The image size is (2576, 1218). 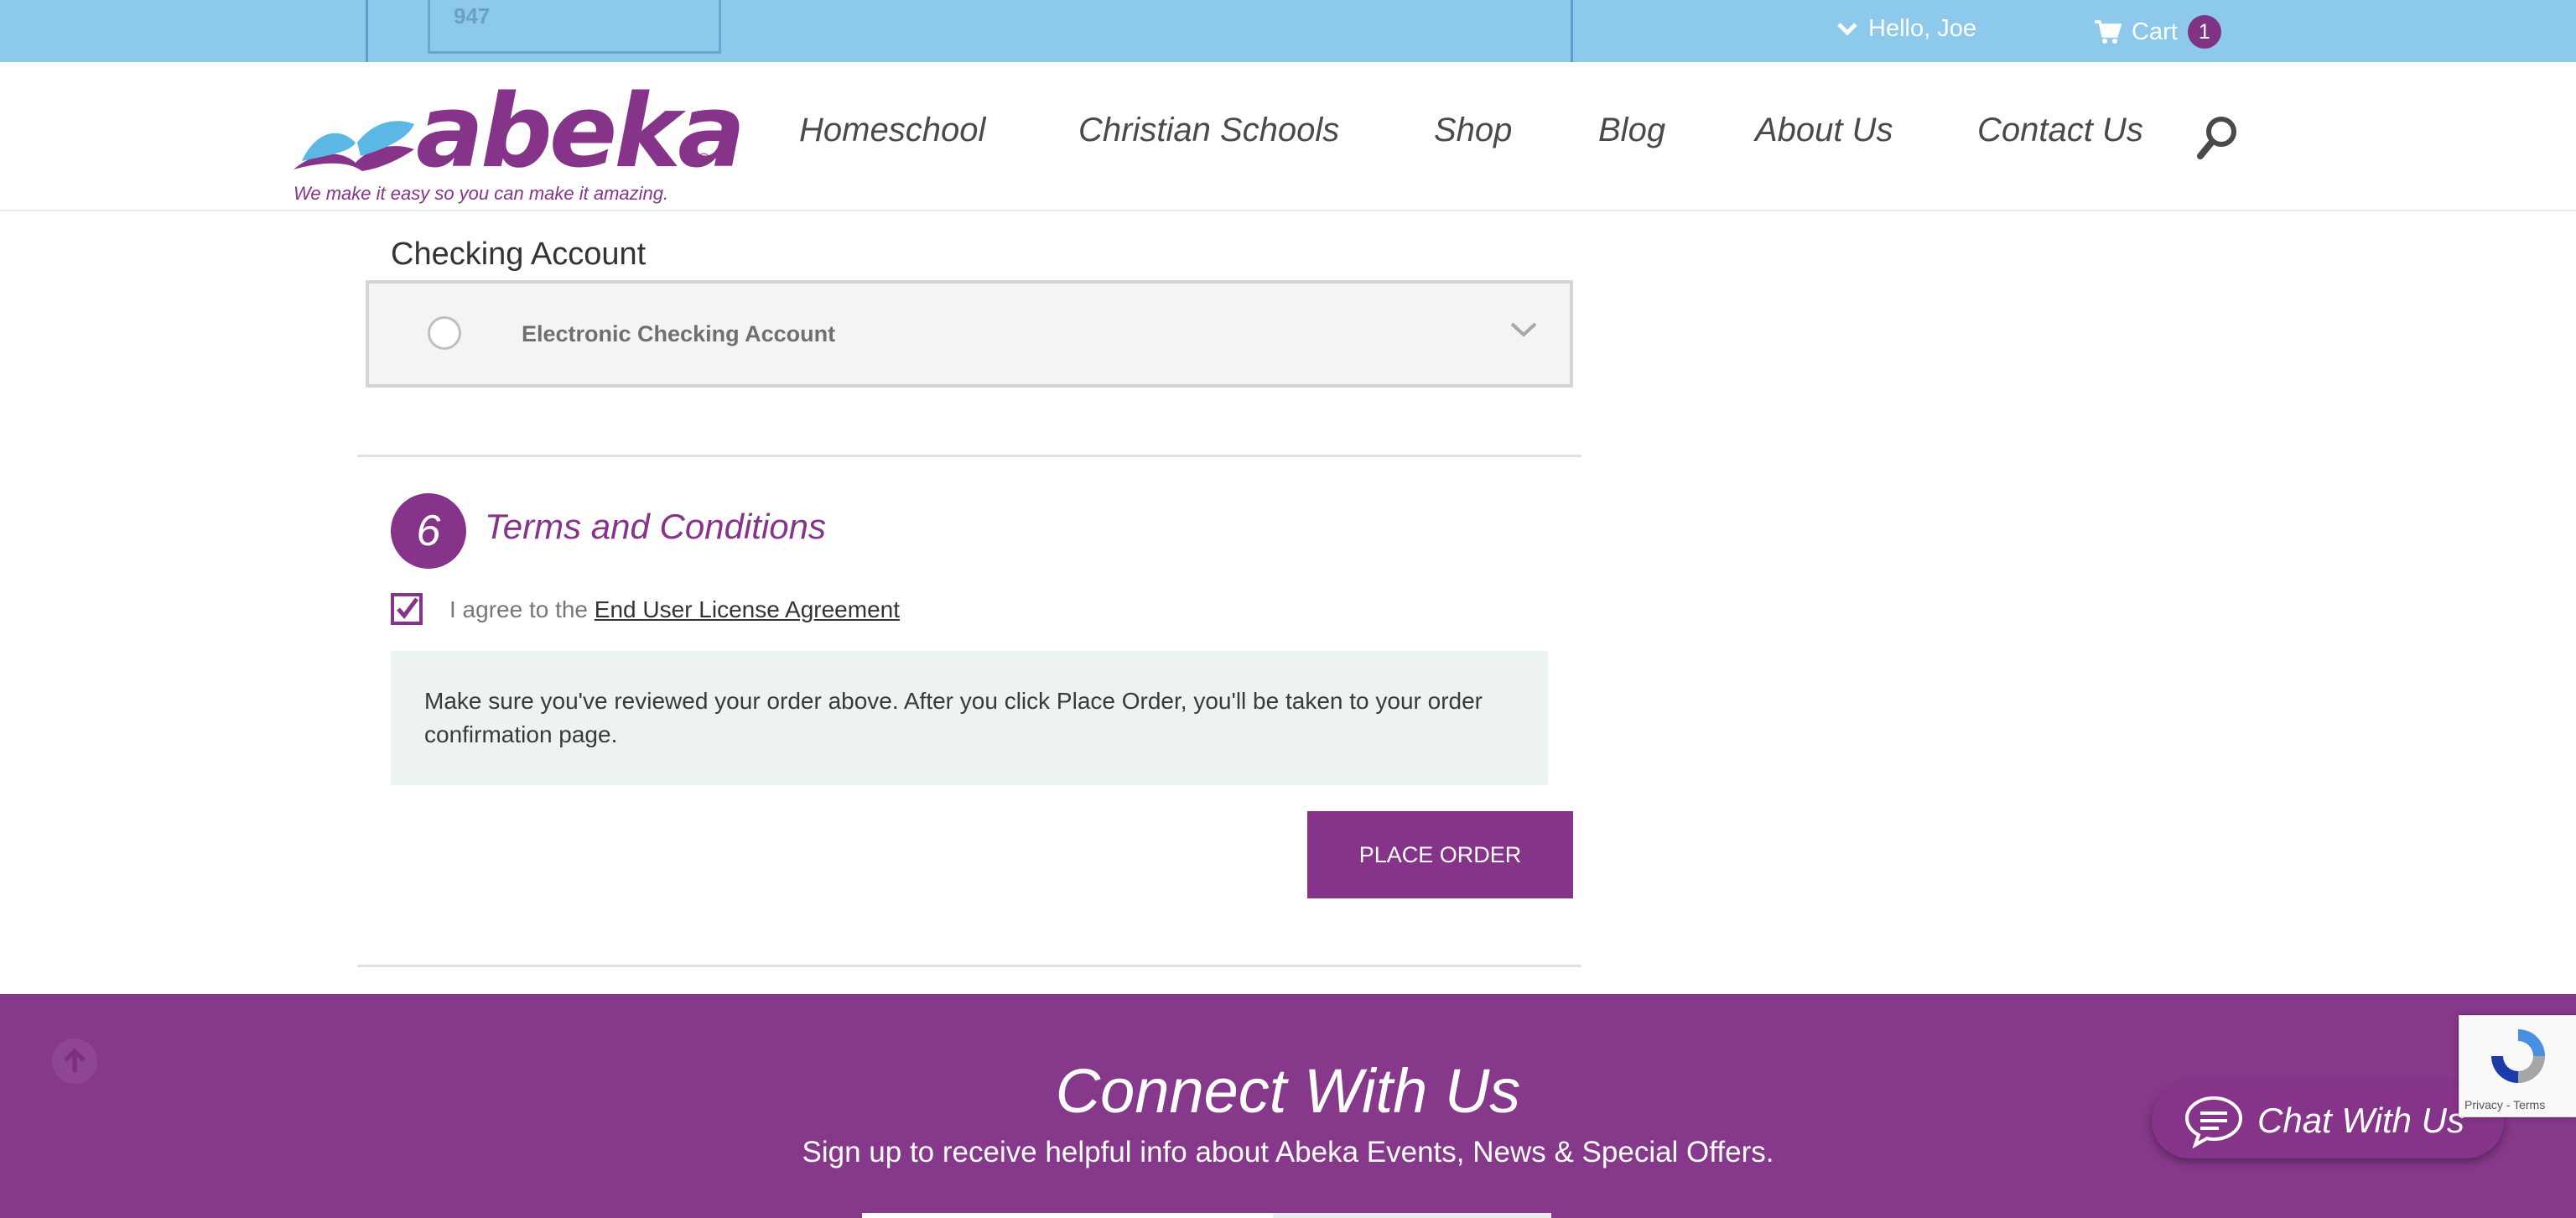 What do you see at coordinates (472, 16) in the screenshot?
I see `security-code-value: 947` at bounding box center [472, 16].